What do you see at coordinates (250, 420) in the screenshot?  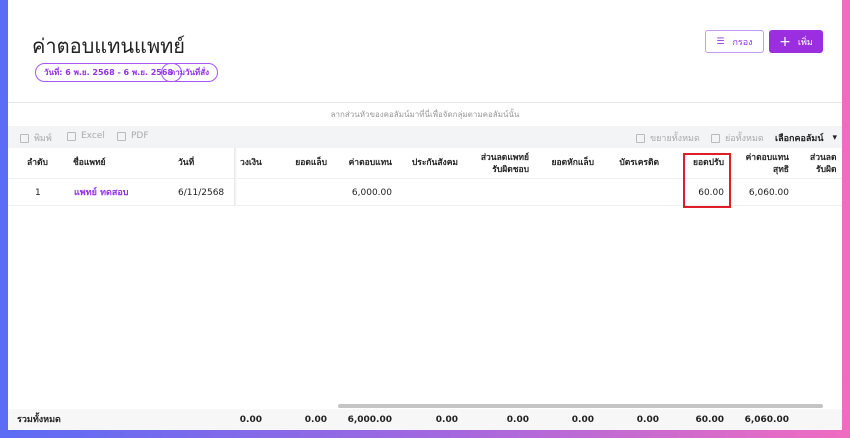 I see `total-limit: 0.00` at bounding box center [250, 420].